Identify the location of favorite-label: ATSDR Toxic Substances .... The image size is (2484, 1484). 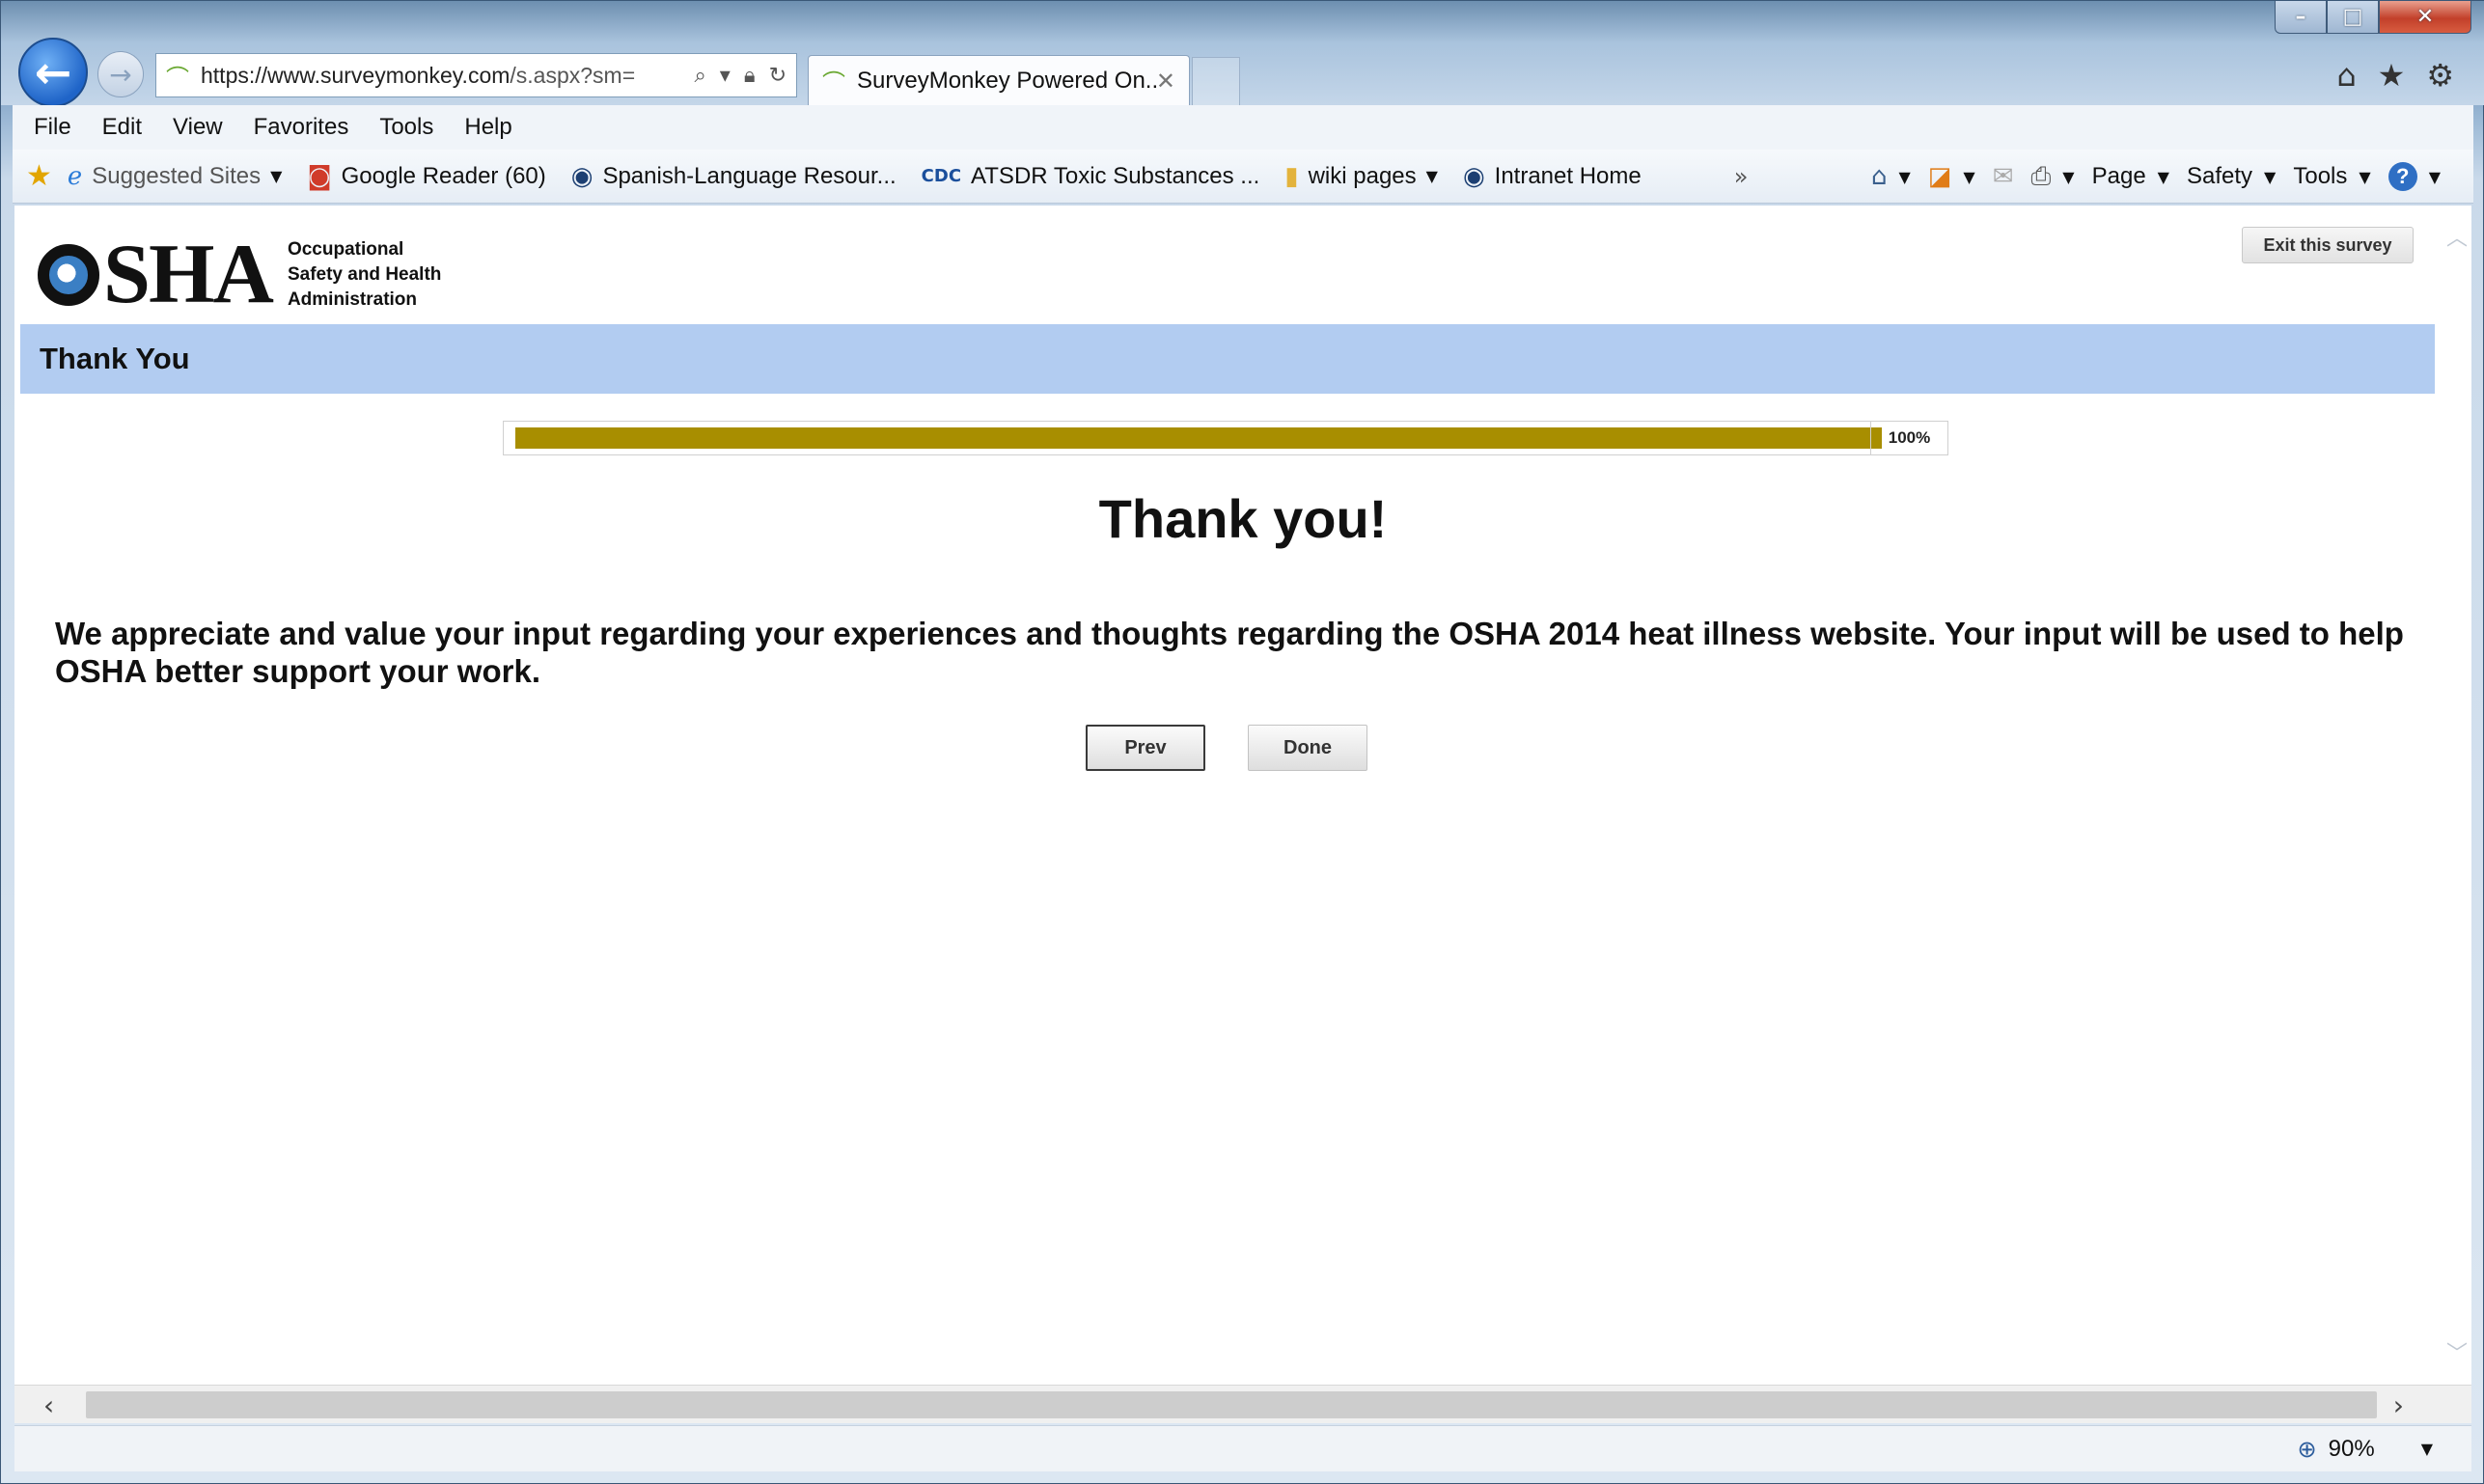
(1115, 175).